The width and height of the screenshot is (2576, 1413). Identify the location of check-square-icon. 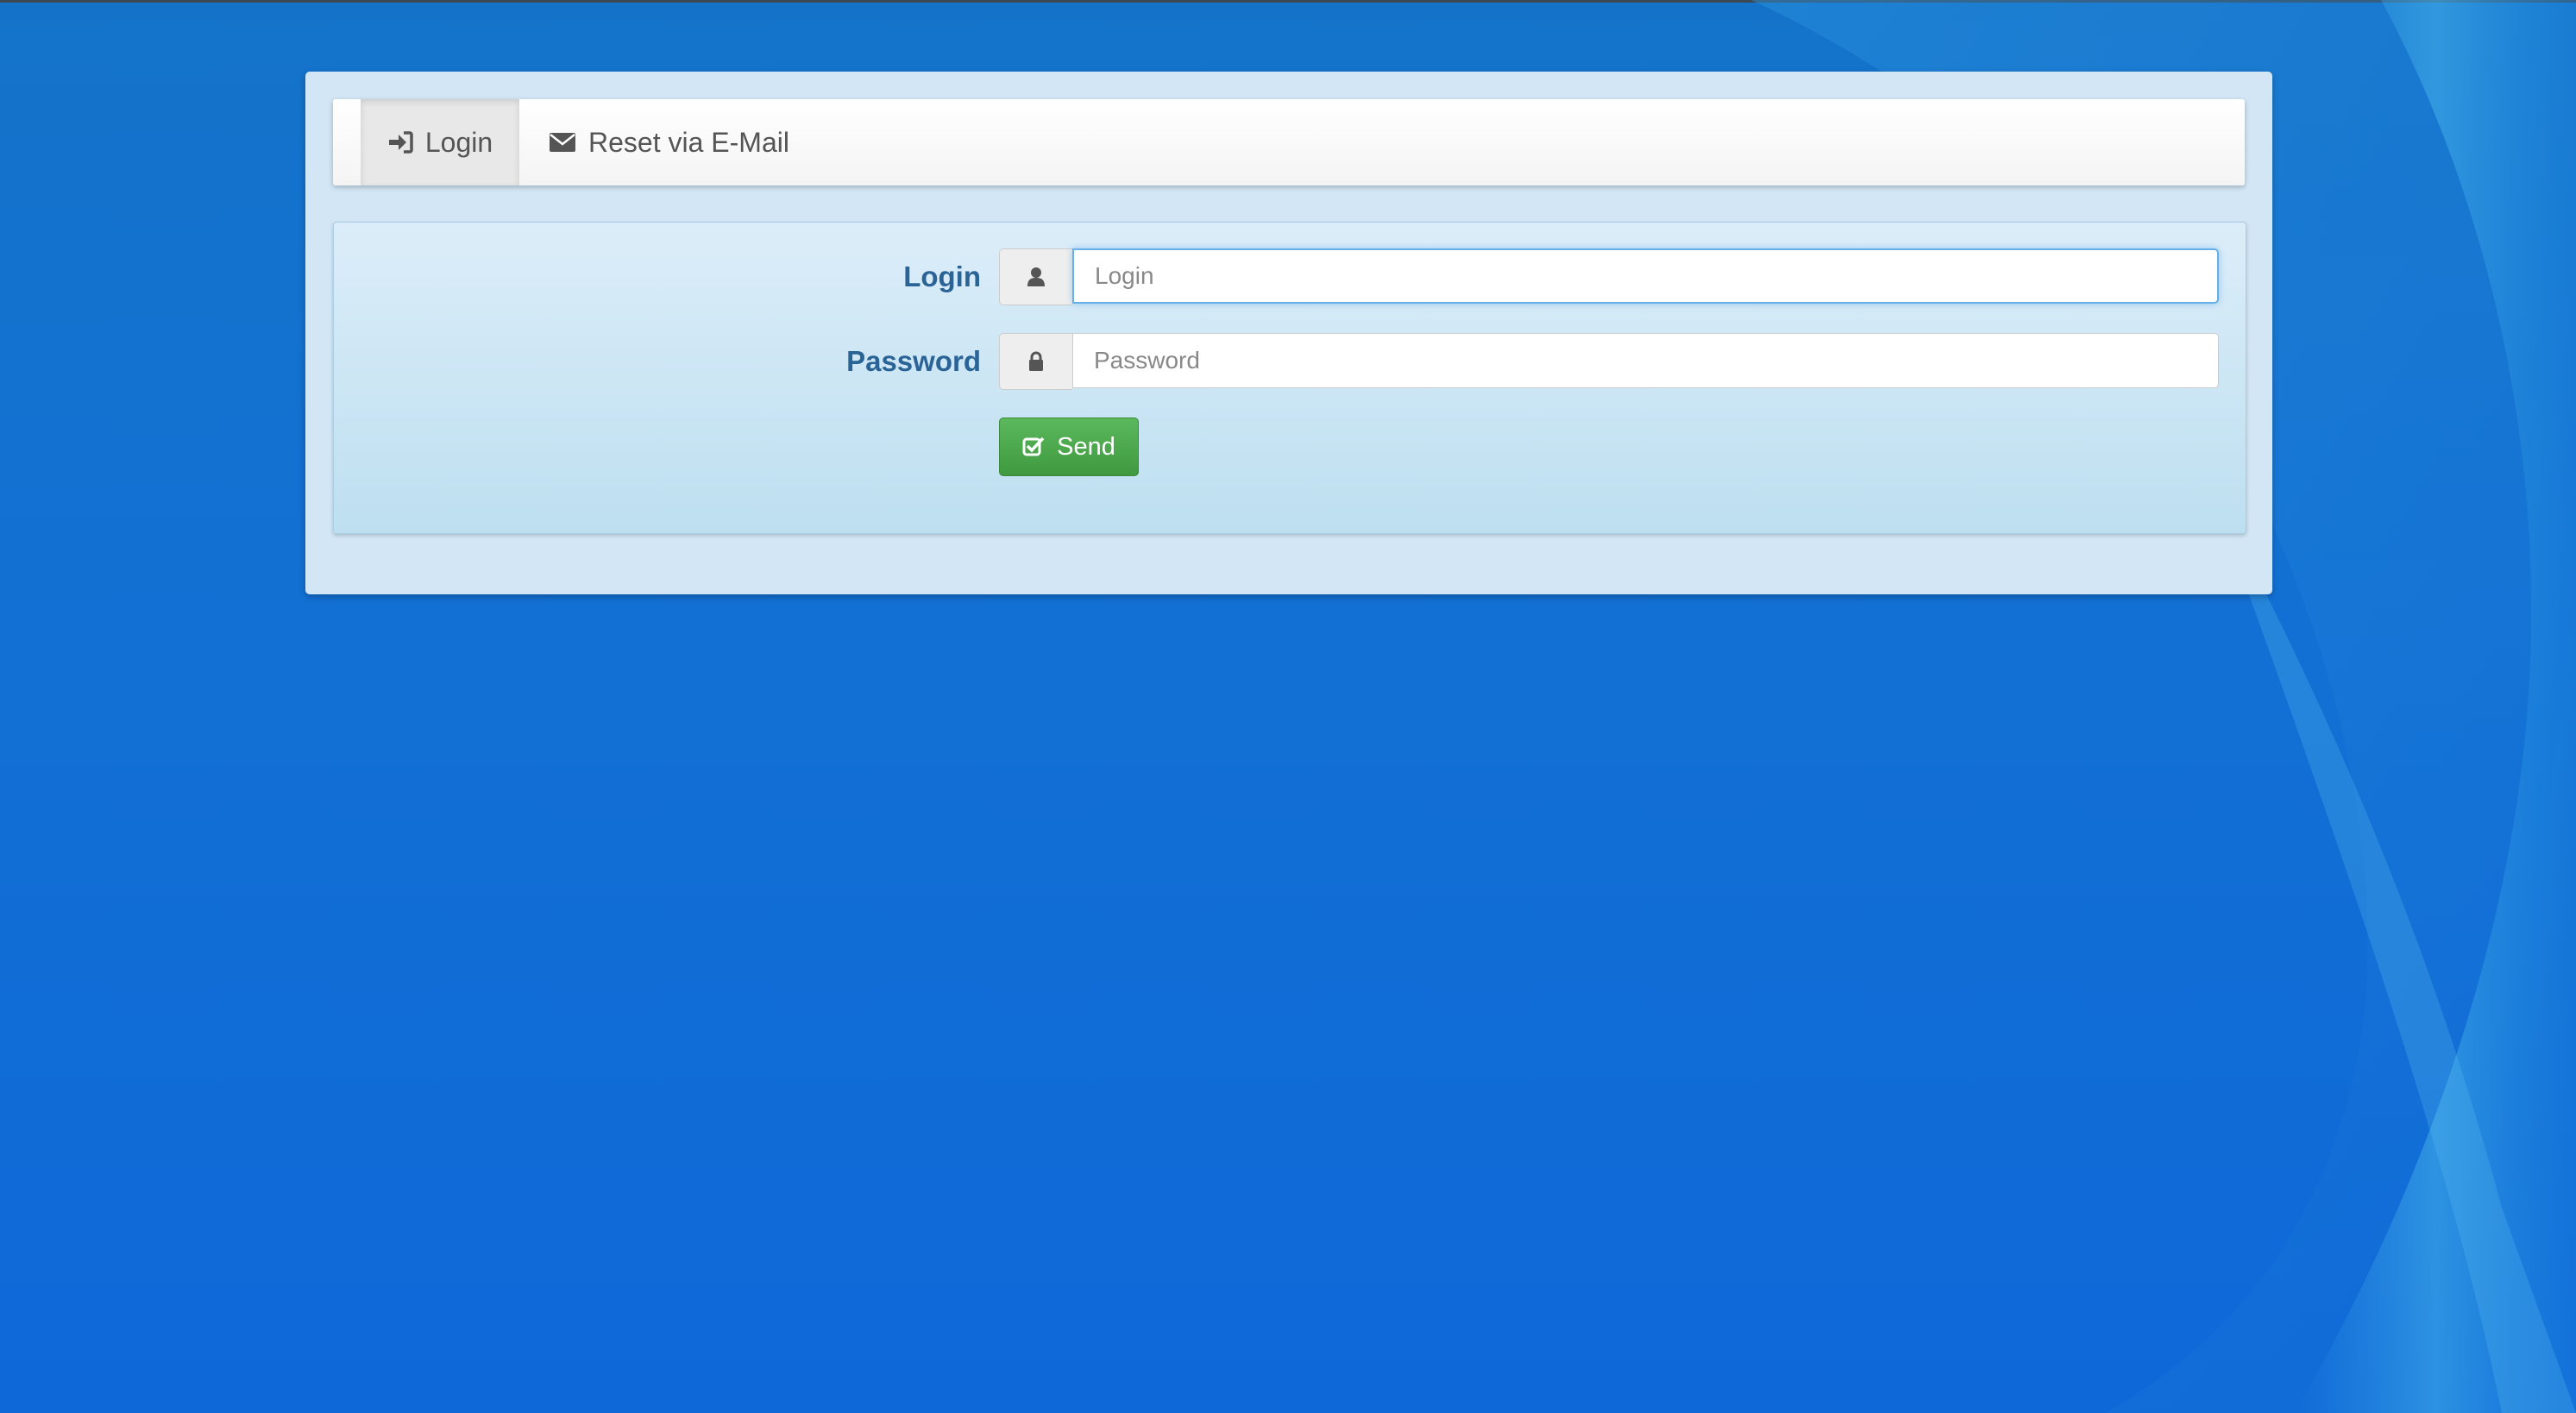
(1033, 447).